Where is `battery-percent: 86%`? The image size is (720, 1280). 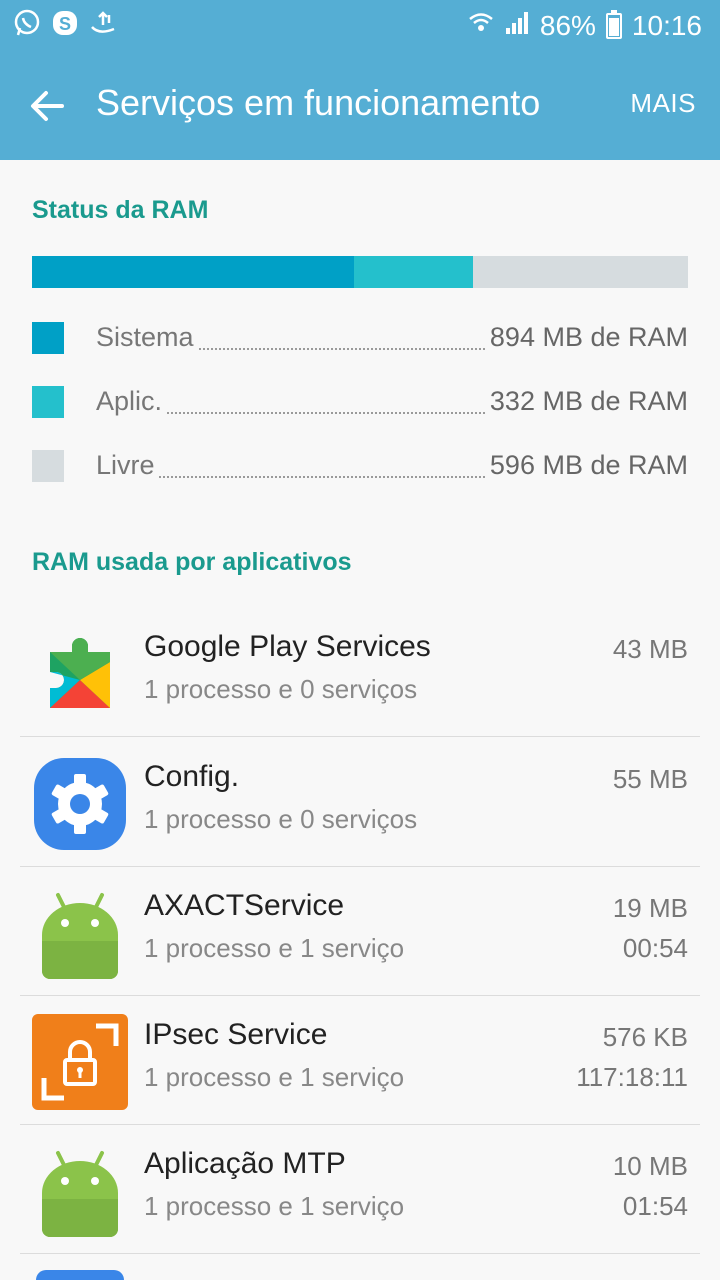
battery-percent: 86% is located at coordinates (567, 25).